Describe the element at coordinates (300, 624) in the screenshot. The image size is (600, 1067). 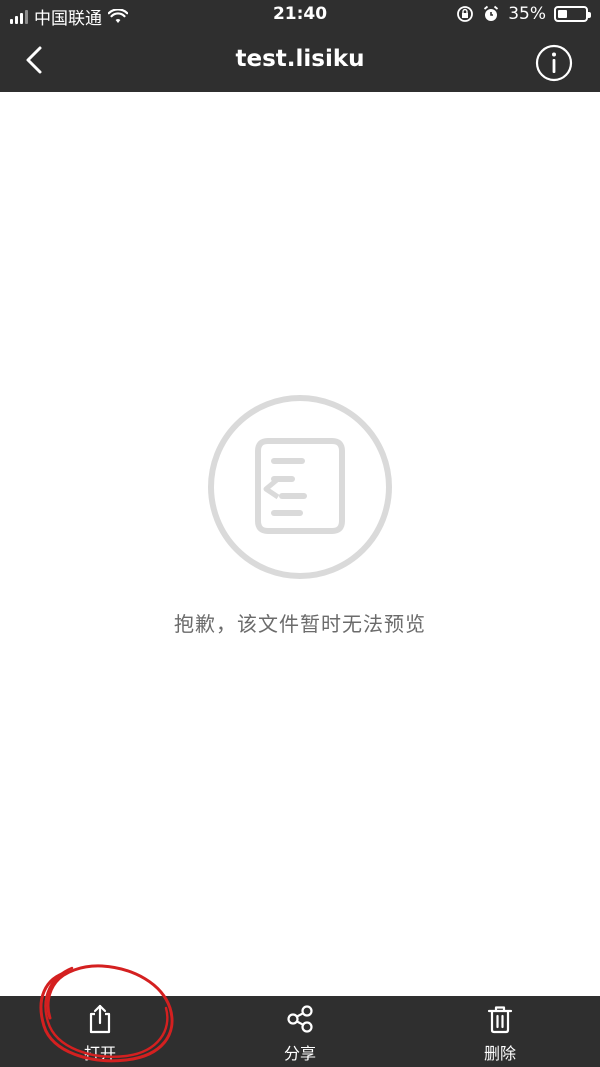
I see `preview-unavailable-message: 抱歉，该文件暂时无法预览` at that location.